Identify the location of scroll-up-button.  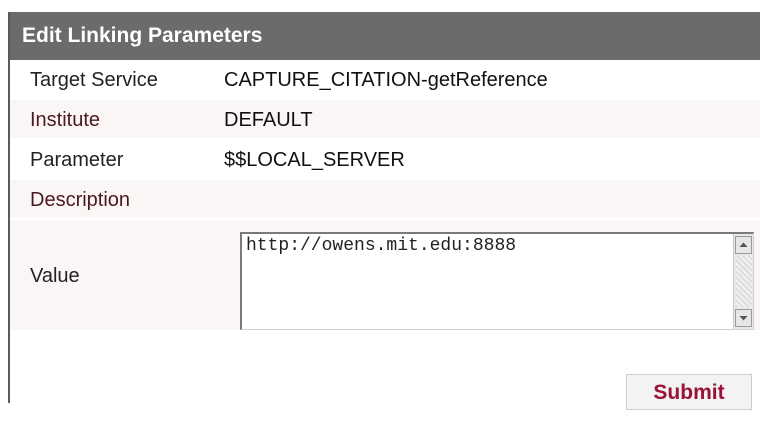
(743, 245).